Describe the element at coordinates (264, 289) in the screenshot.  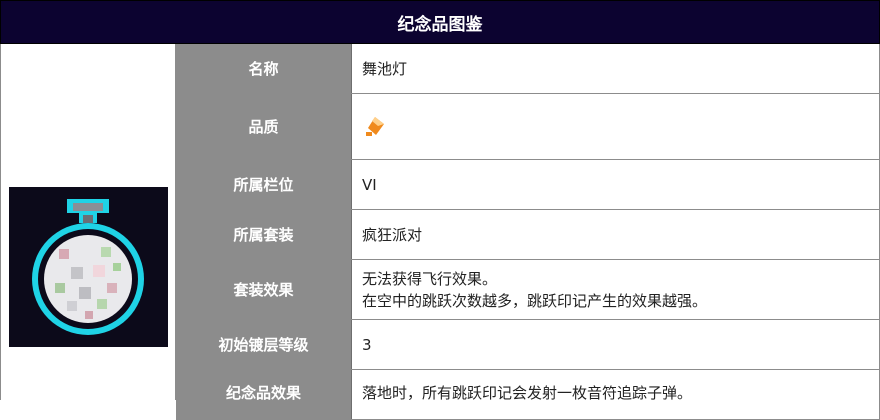
I see `row-label: 套装效果` at that location.